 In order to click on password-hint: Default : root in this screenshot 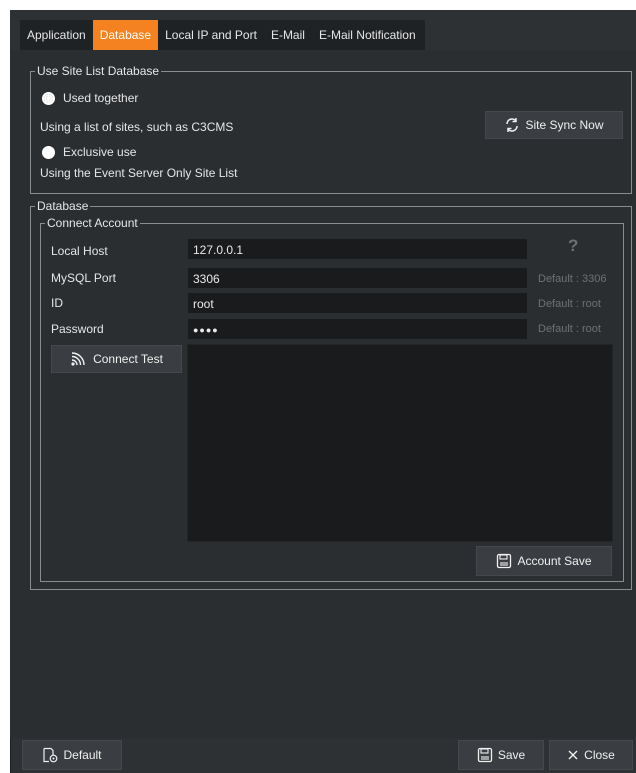, I will do `click(569, 329)`.